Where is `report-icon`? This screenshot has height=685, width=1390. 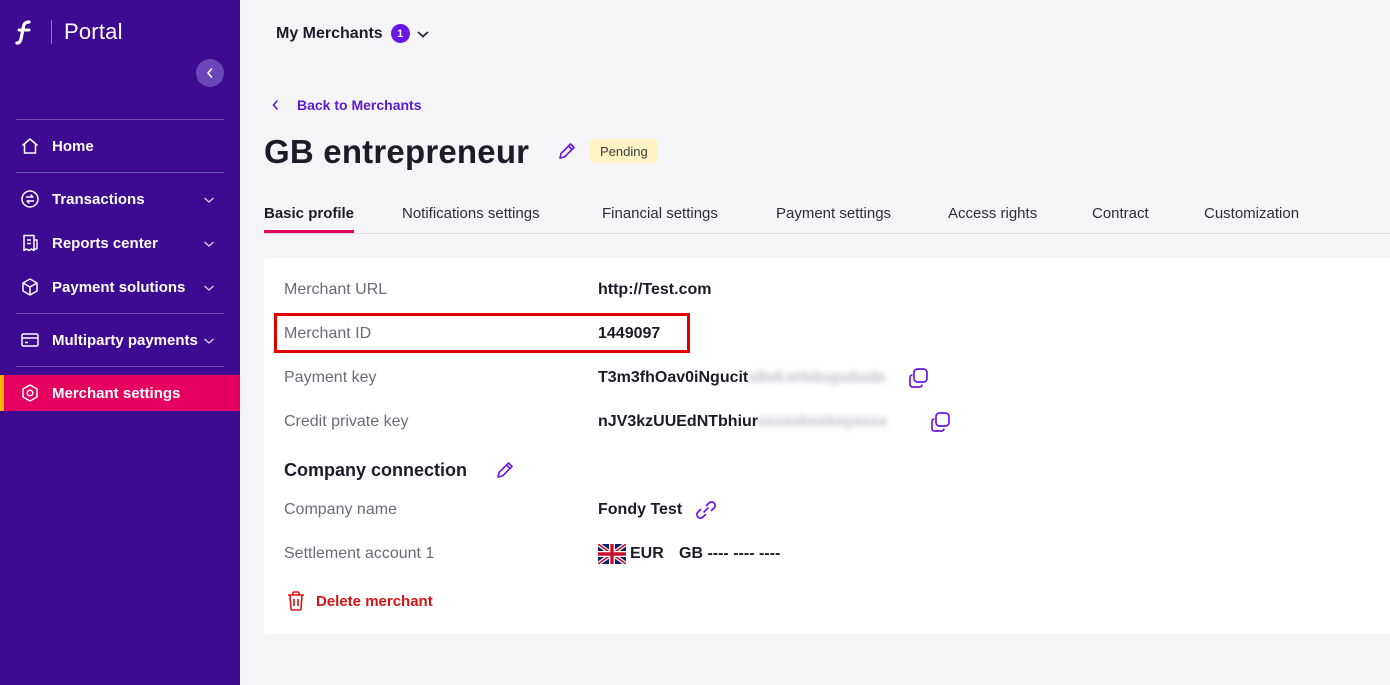
report-icon is located at coordinates (30, 243).